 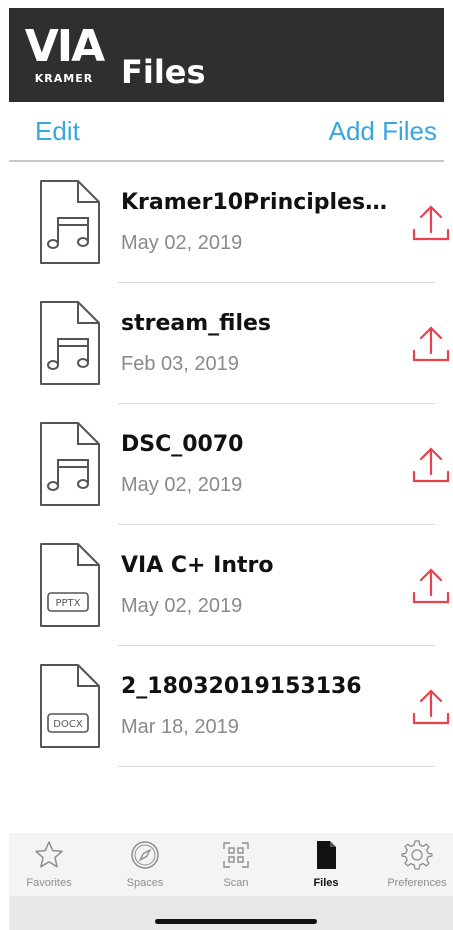 I want to click on app-header: VIA KRAMER Files, so click(x=226, y=55).